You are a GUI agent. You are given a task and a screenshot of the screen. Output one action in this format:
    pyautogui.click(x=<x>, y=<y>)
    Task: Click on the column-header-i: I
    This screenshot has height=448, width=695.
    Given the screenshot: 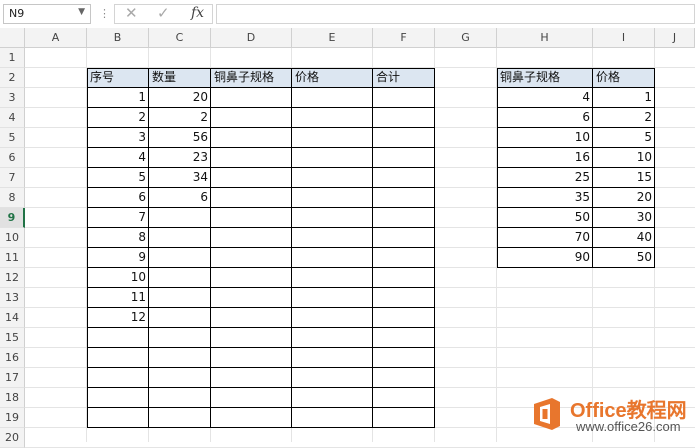 What is the action you would take?
    pyautogui.click(x=624, y=38)
    